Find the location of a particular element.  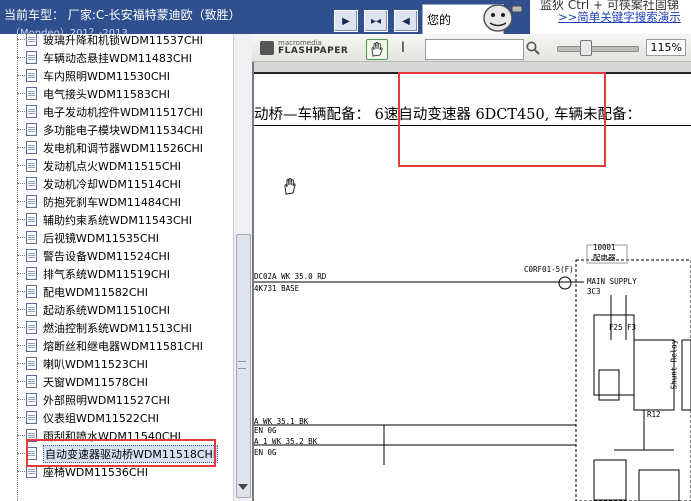

tree-item-label: 发动机冷却WDM11514CHI is located at coordinates (112, 184).